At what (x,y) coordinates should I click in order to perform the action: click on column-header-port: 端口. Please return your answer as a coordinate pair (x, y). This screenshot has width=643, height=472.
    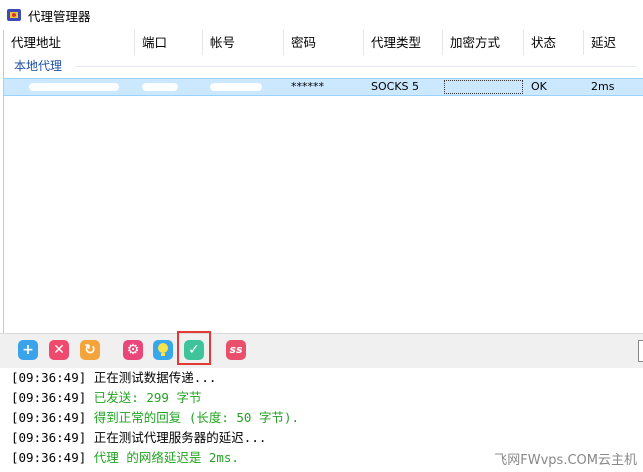
    Looking at the image, I should click on (169, 42).